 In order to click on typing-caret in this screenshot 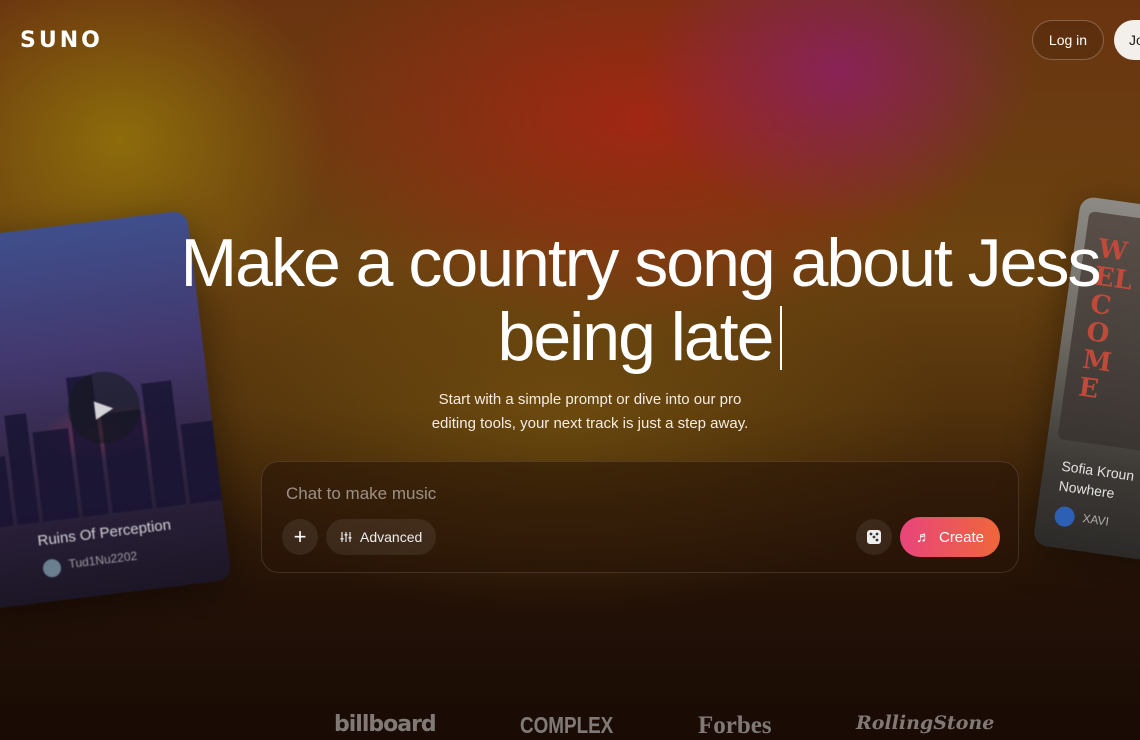, I will do `click(781, 338)`.